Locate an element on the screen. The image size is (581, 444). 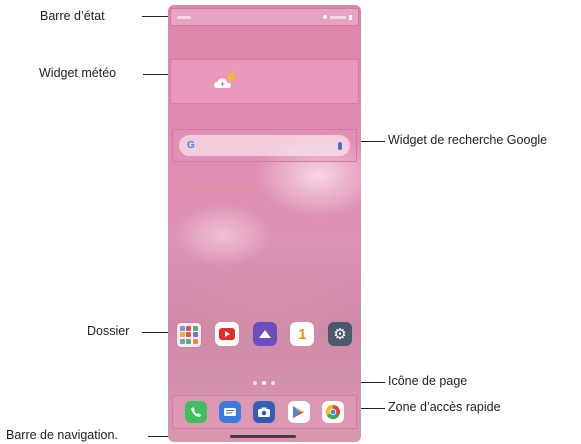
page-dot-current is located at coordinates (264, 383).